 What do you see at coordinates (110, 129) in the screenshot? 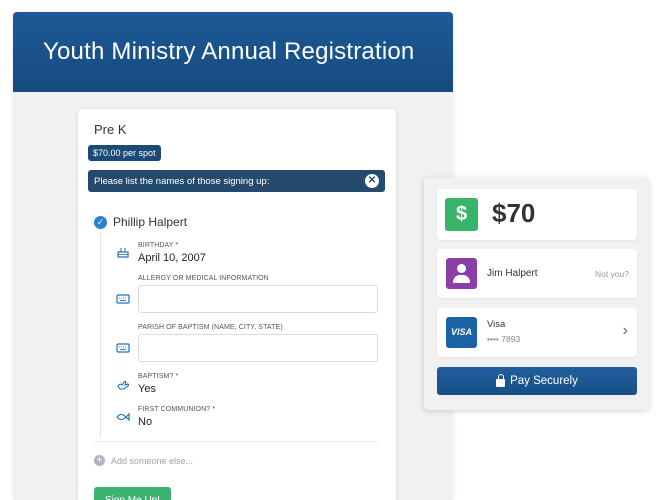
I see `event-name: Pre K` at bounding box center [110, 129].